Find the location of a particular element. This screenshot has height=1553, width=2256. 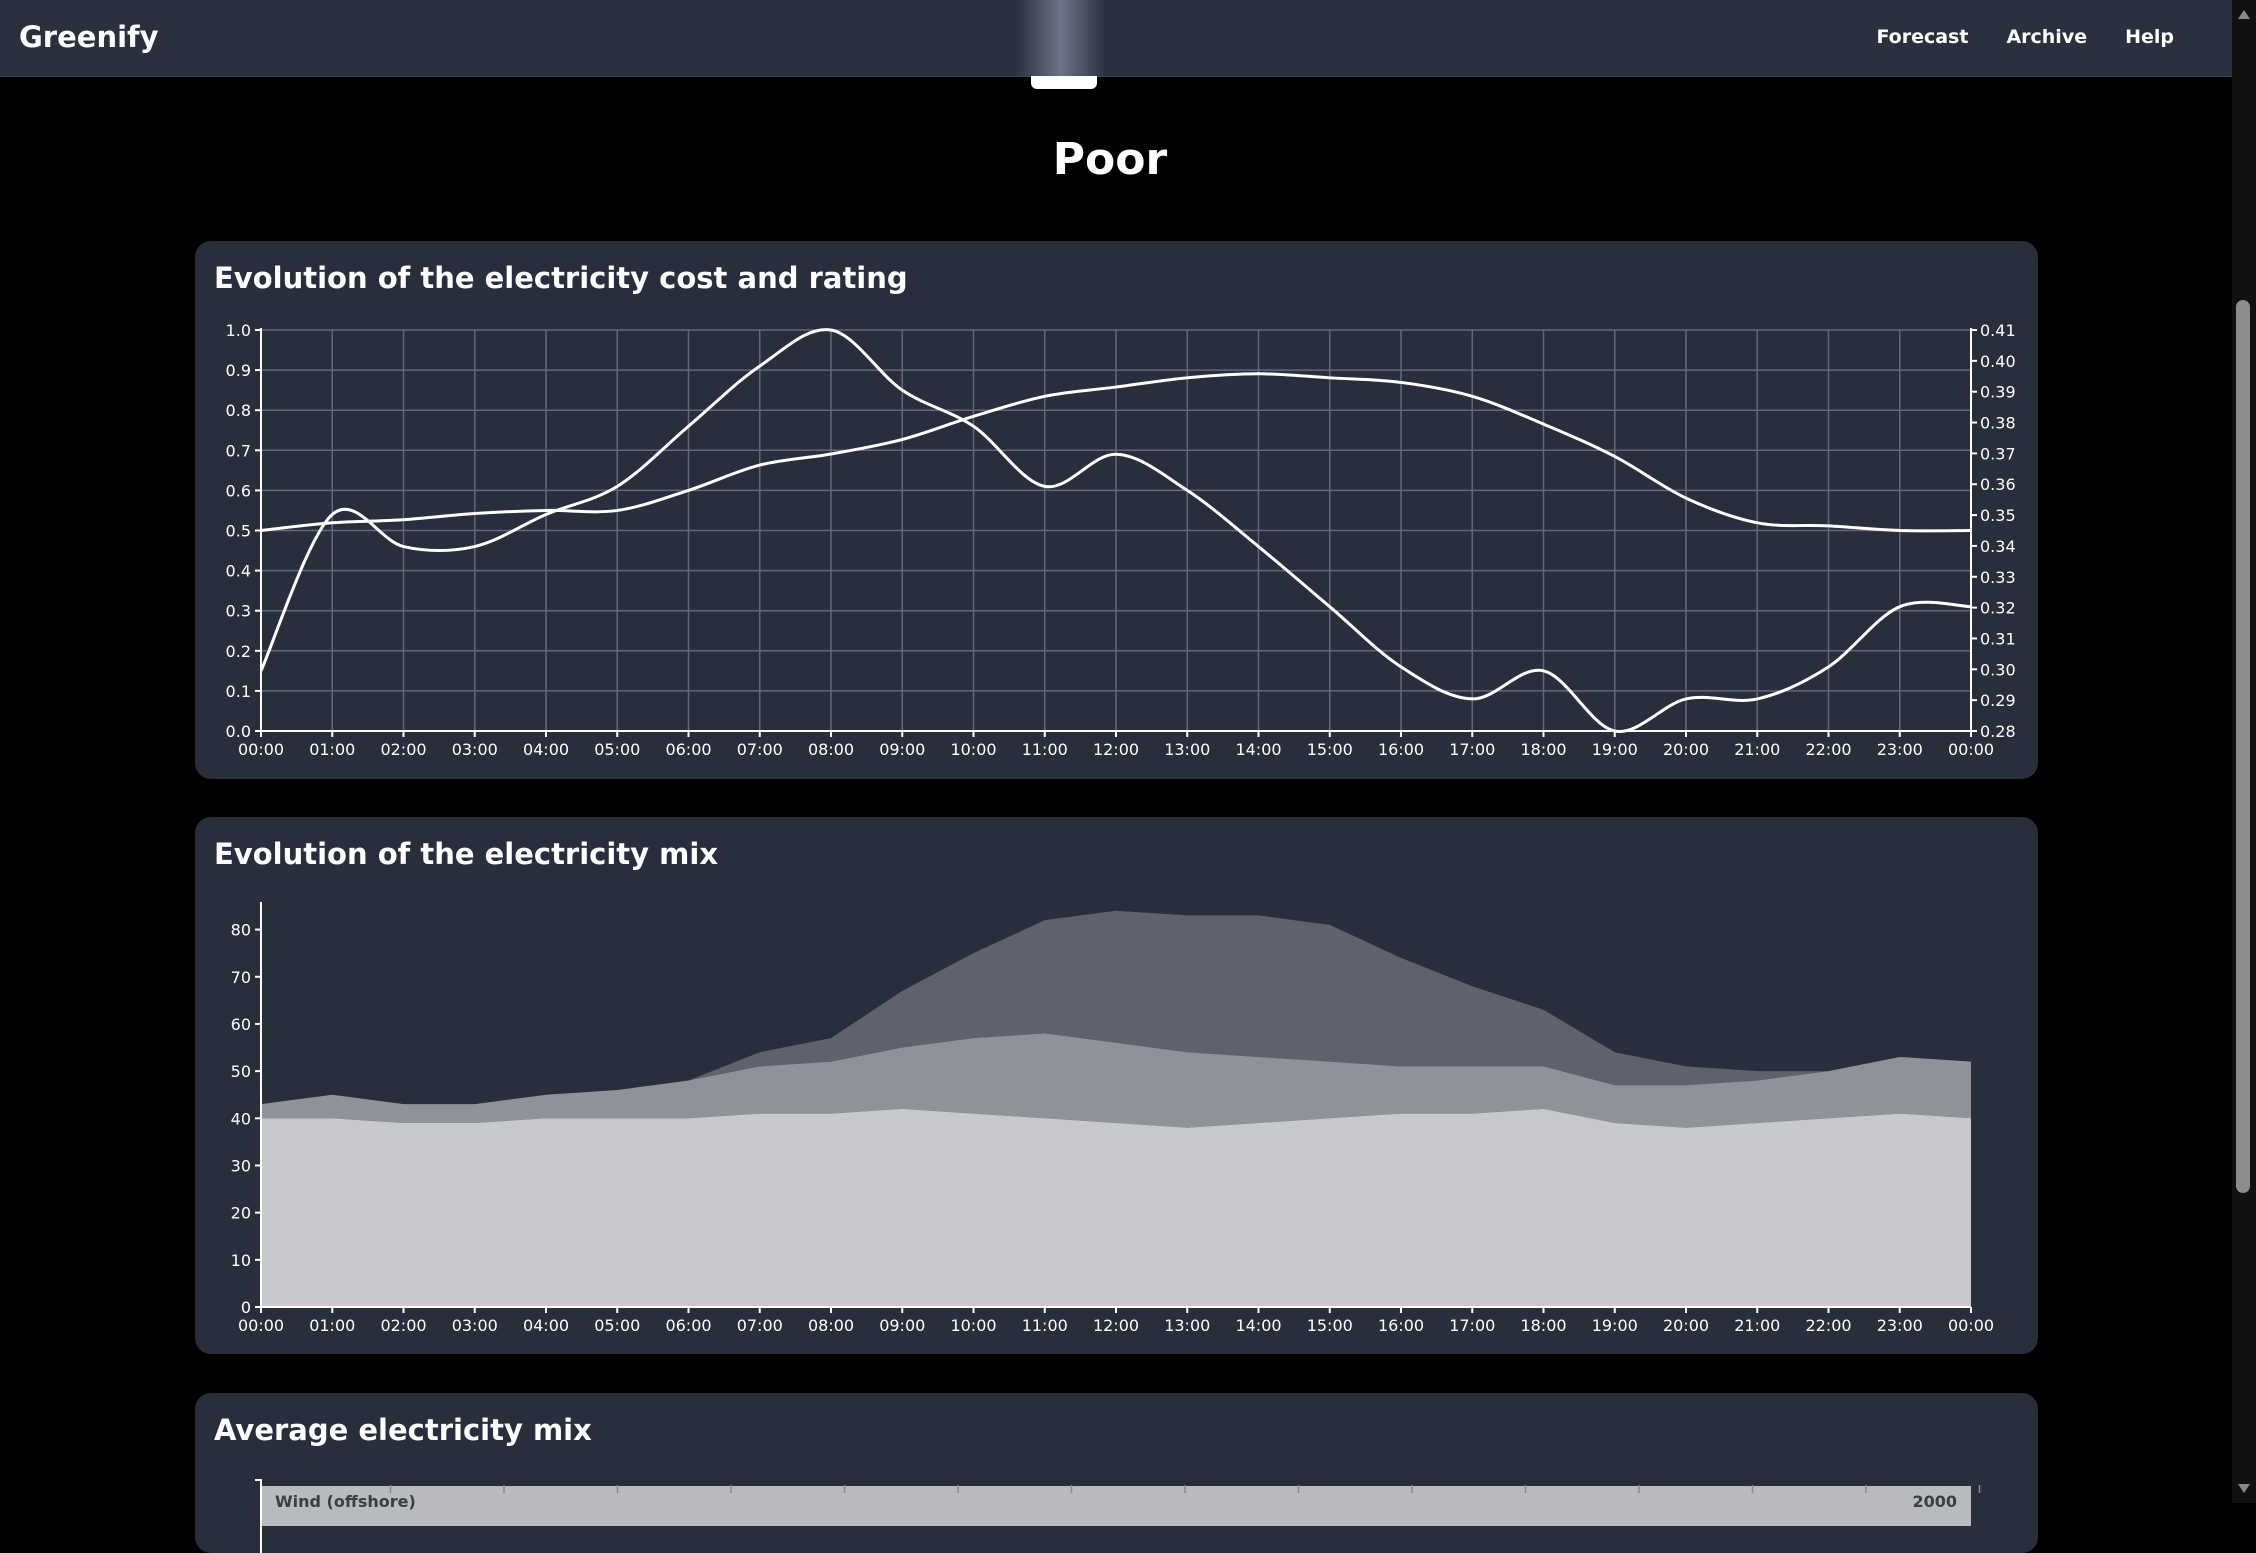

x-tick-label: 11:00 is located at coordinates (1045, 1325).